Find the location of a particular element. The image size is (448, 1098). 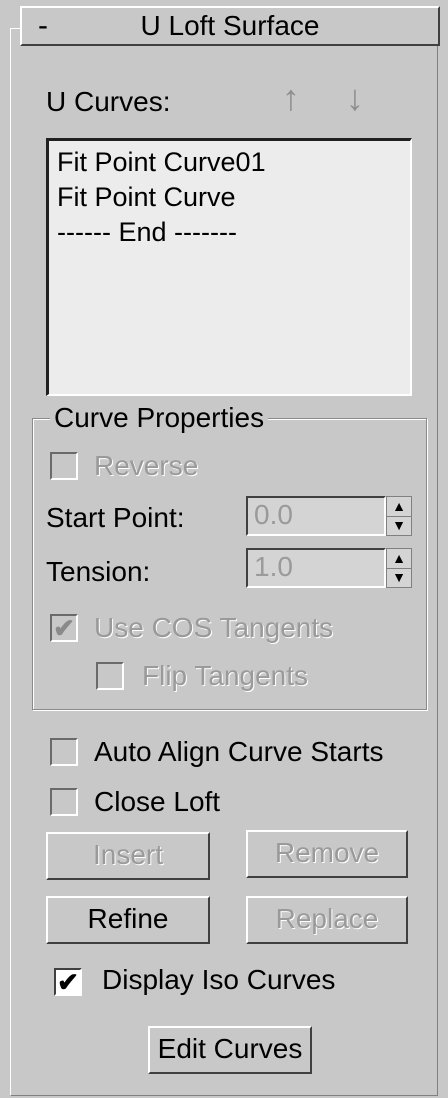

flip-tangents-label: Flip Tangents is located at coordinates (225, 675).